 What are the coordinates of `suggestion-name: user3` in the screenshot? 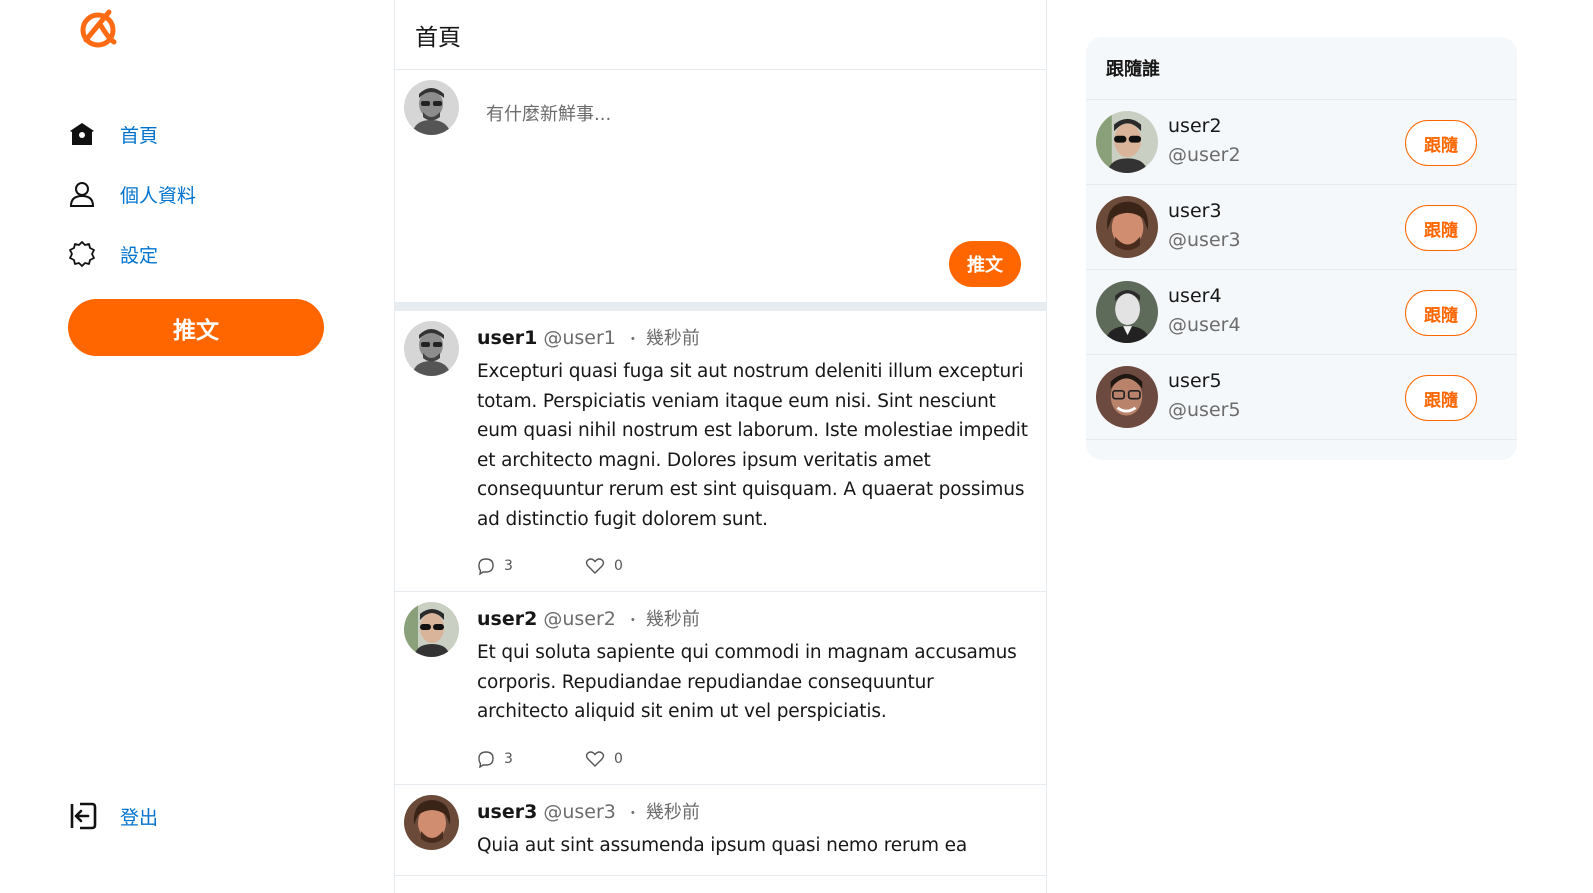 It's located at (1195, 211).